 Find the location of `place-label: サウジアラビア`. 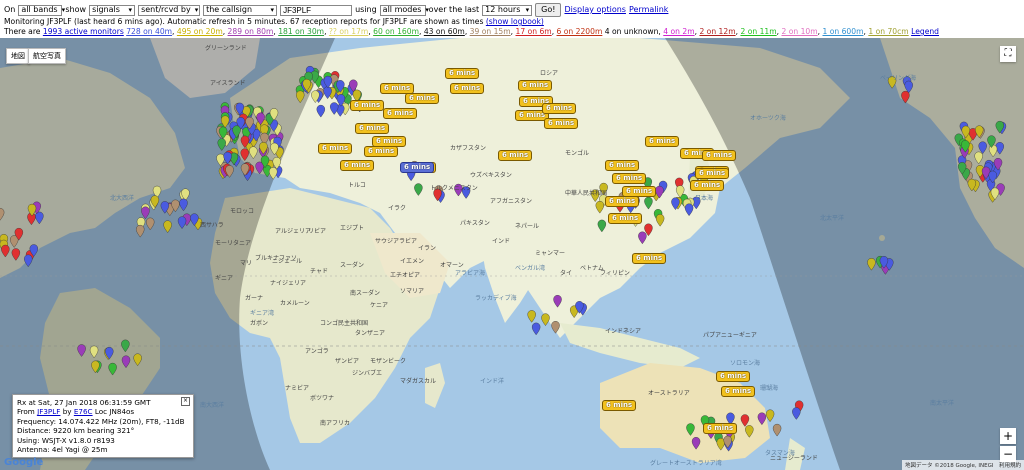

place-label: サウジアラビア is located at coordinates (396, 241).